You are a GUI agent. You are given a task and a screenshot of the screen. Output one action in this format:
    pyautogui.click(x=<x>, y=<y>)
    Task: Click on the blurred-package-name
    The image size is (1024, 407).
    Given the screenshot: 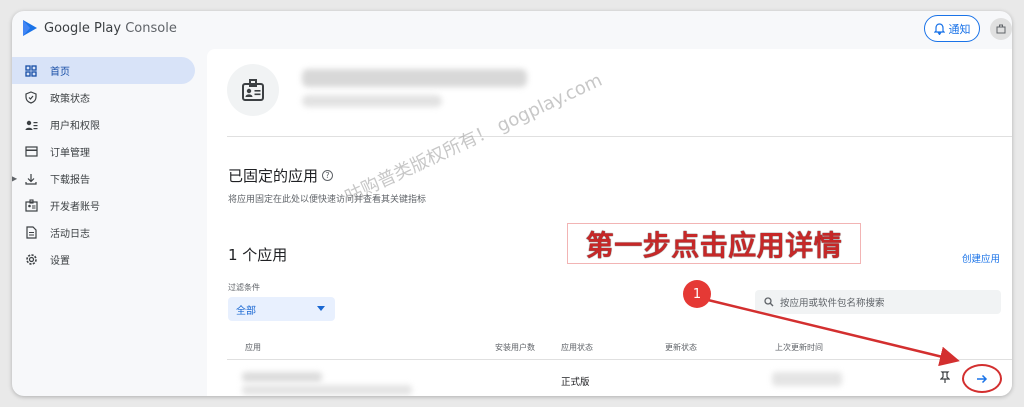 What is the action you would take?
    pyautogui.click(x=327, y=390)
    